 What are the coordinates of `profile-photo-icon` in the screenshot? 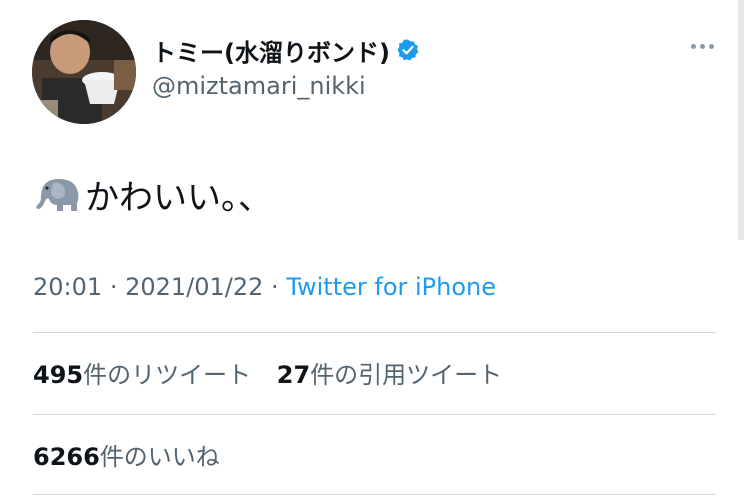 It's located at (84, 72).